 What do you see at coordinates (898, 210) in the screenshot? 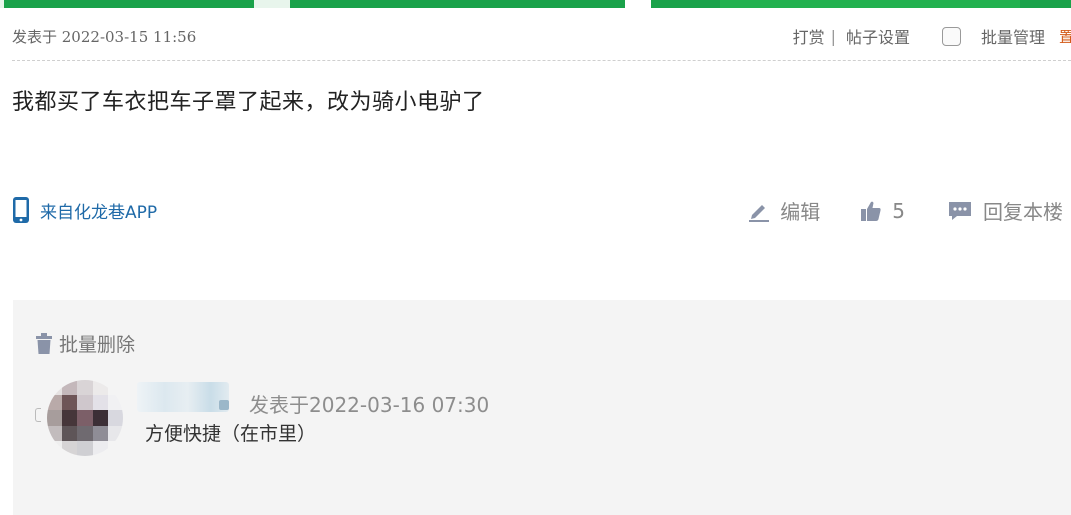
I see `like-count: 5` at bounding box center [898, 210].